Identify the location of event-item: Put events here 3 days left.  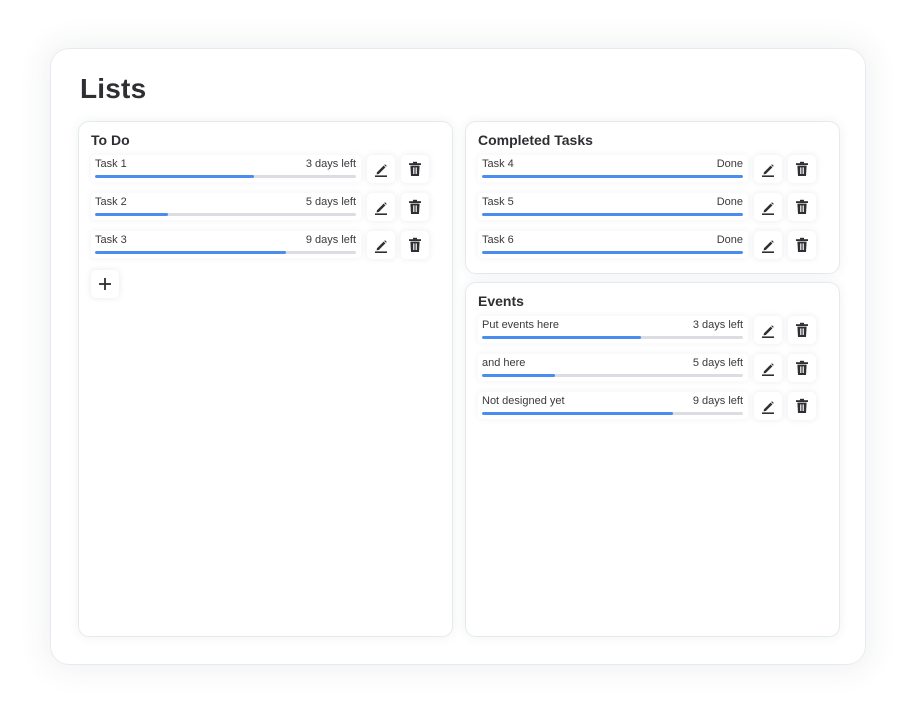
(613, 329).